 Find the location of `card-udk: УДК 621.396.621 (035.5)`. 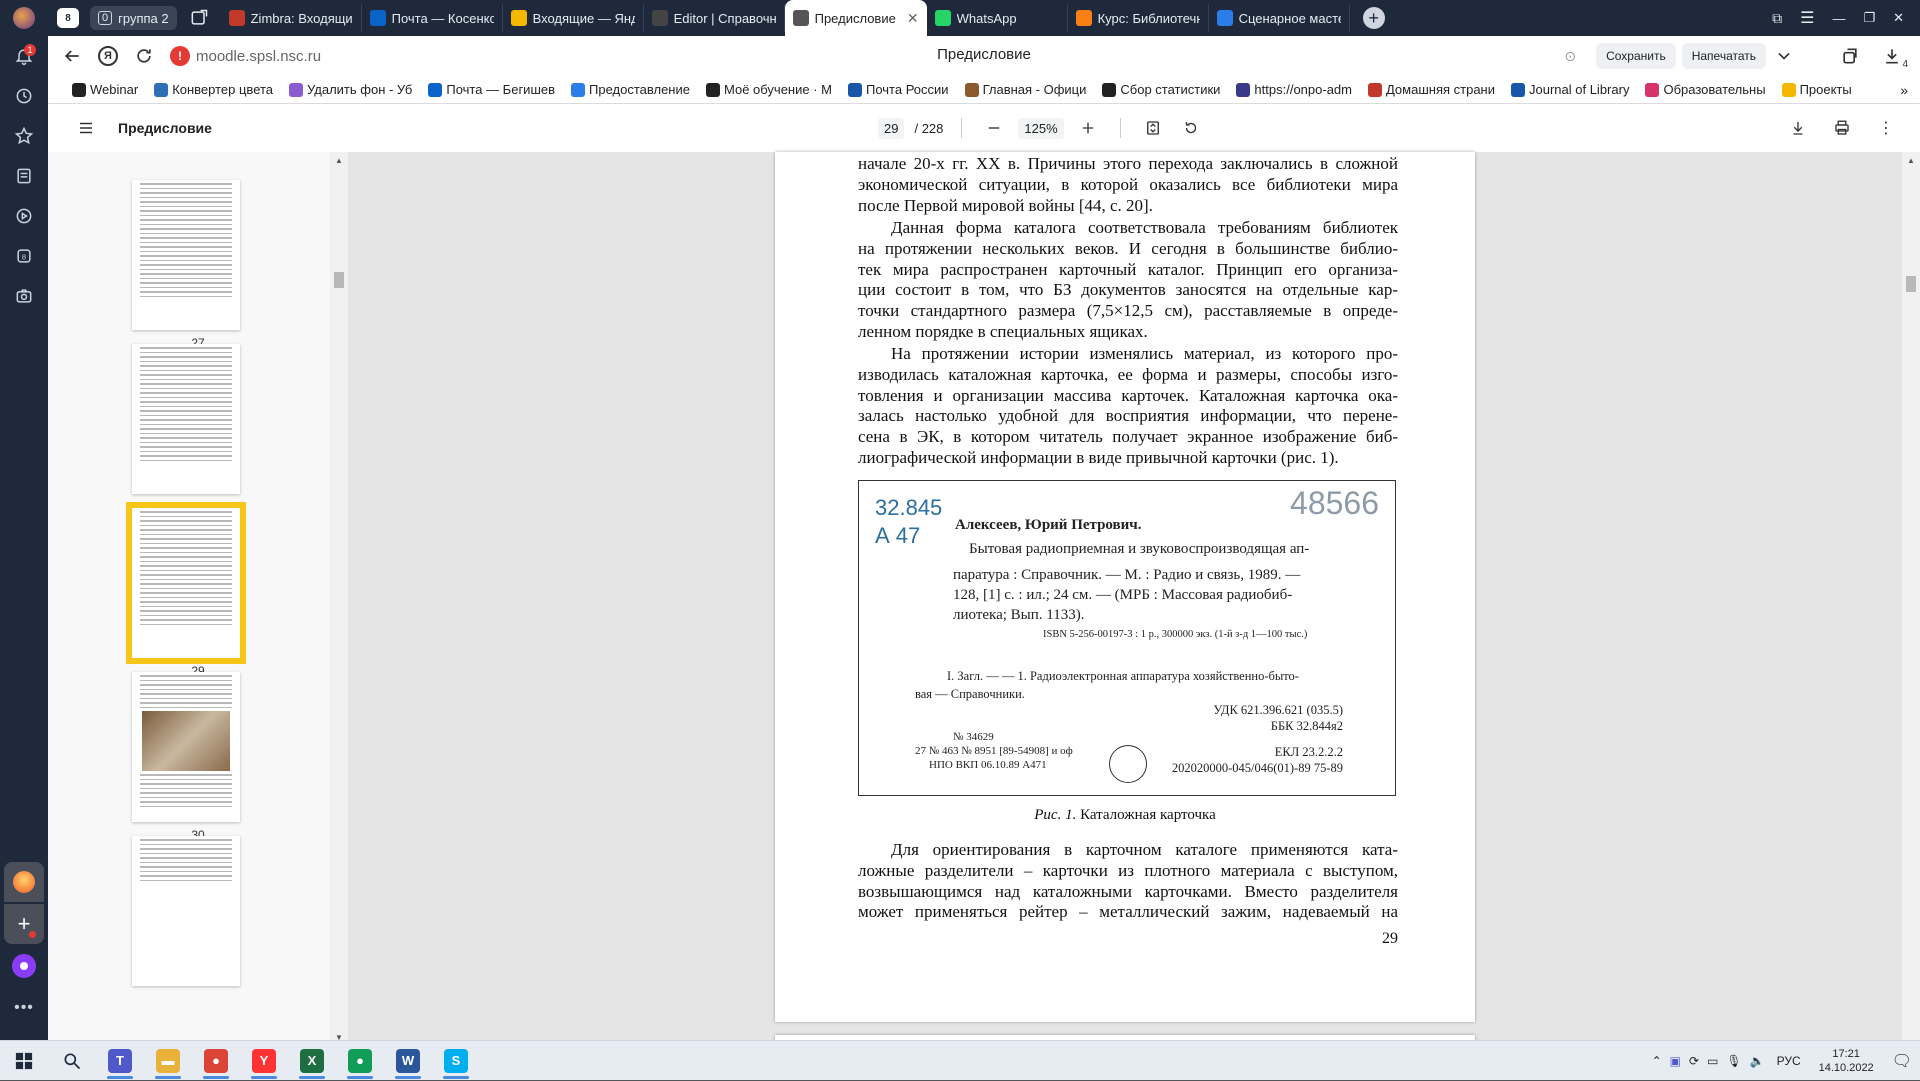

card-udk: УДК 621.396.621 (035.5) is located at coordinates (1278, 710).